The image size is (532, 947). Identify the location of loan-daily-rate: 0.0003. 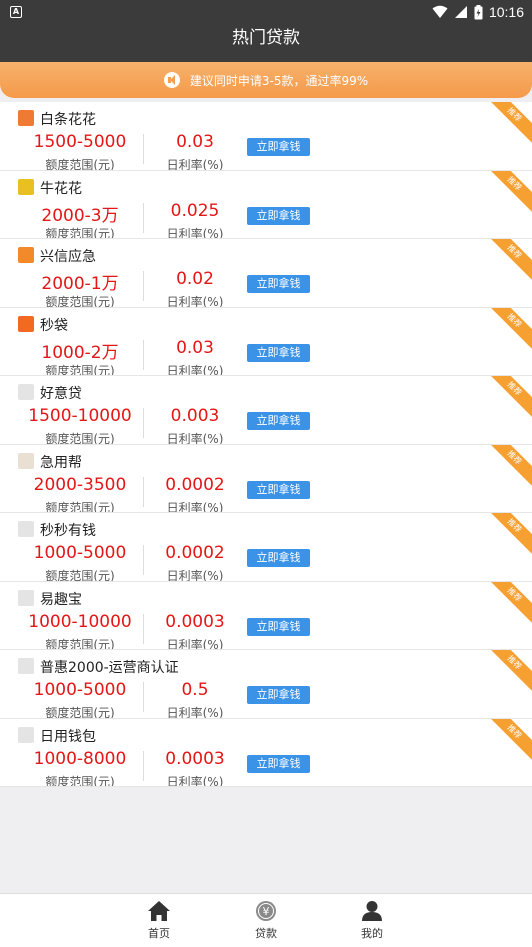
(195, 758).